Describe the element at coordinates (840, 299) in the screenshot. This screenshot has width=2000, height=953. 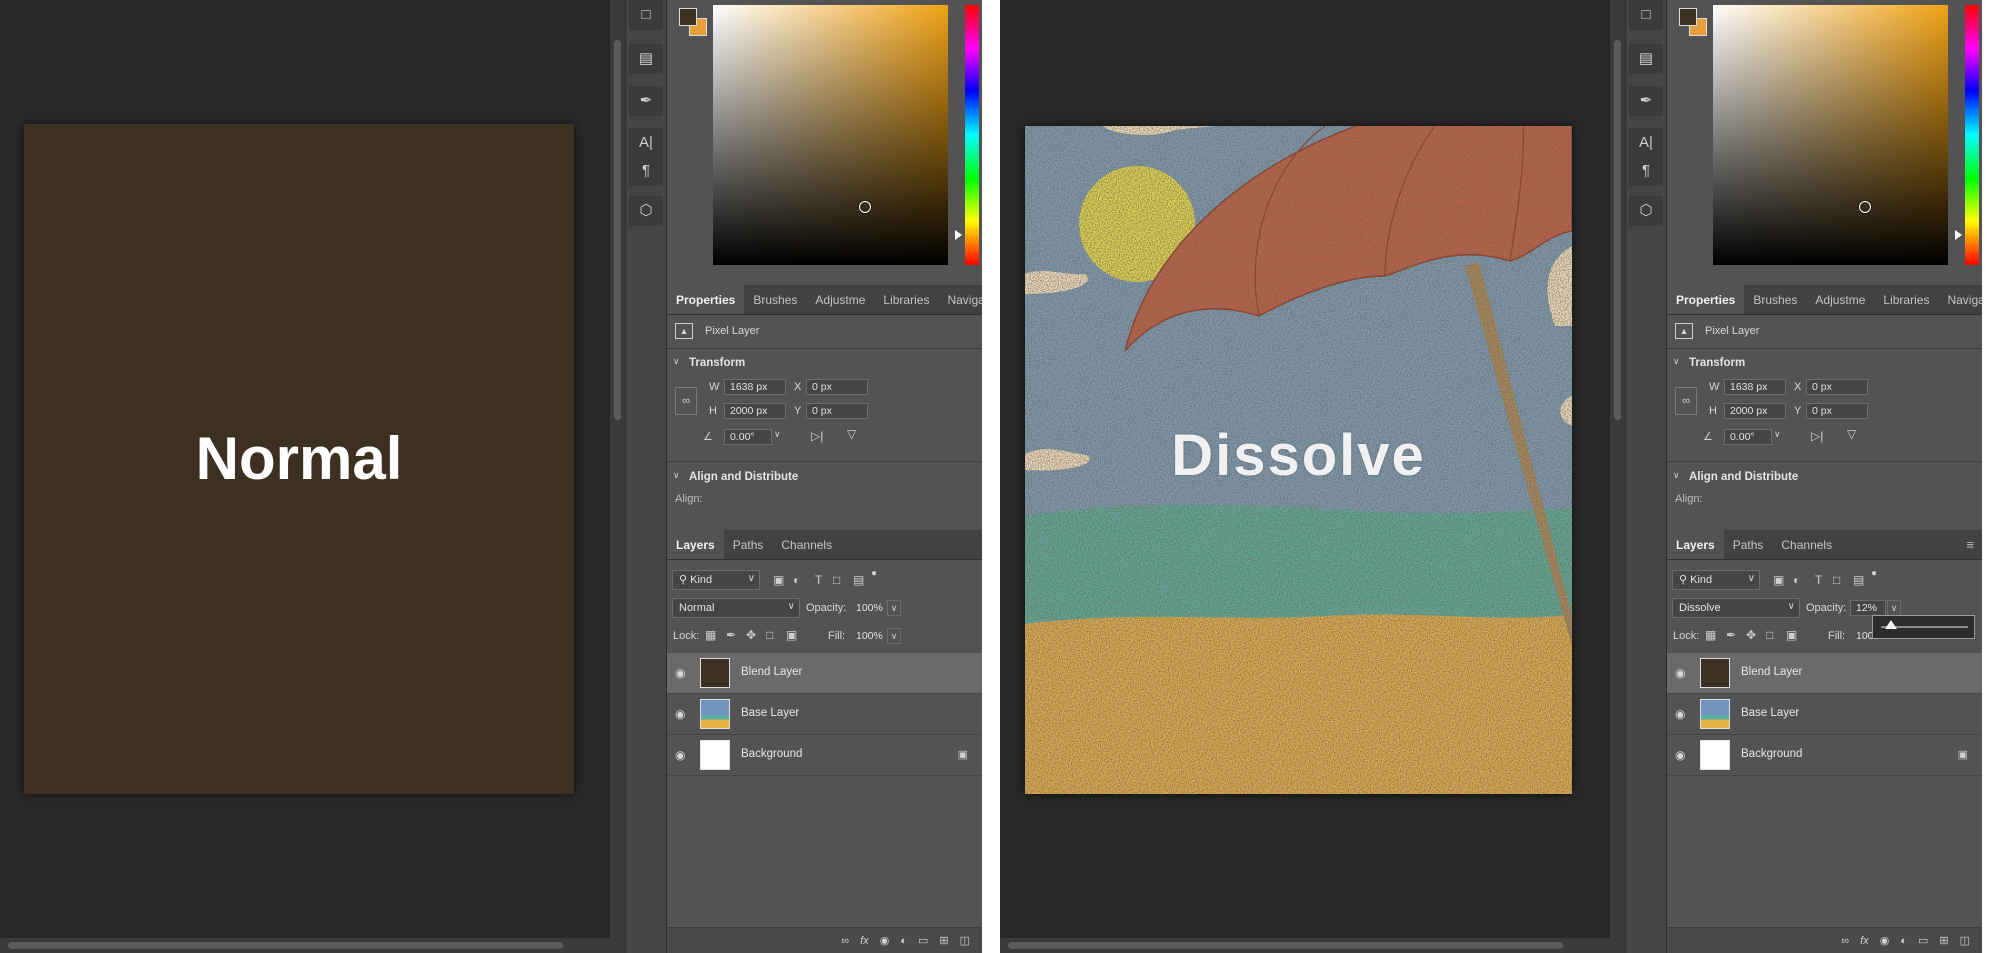
I see `tab-adjustments: Adjustme` at that location.